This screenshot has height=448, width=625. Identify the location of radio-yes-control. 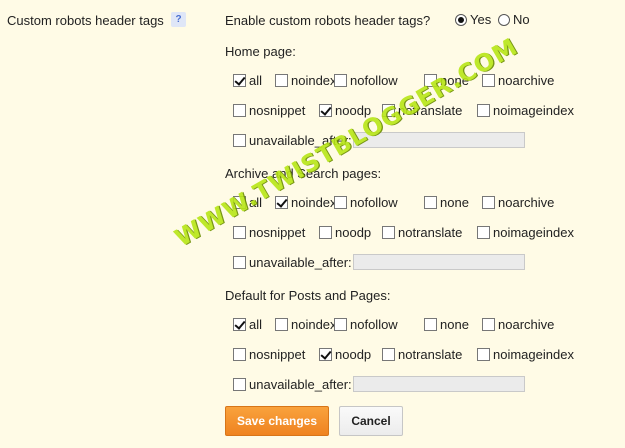
(461, 19).